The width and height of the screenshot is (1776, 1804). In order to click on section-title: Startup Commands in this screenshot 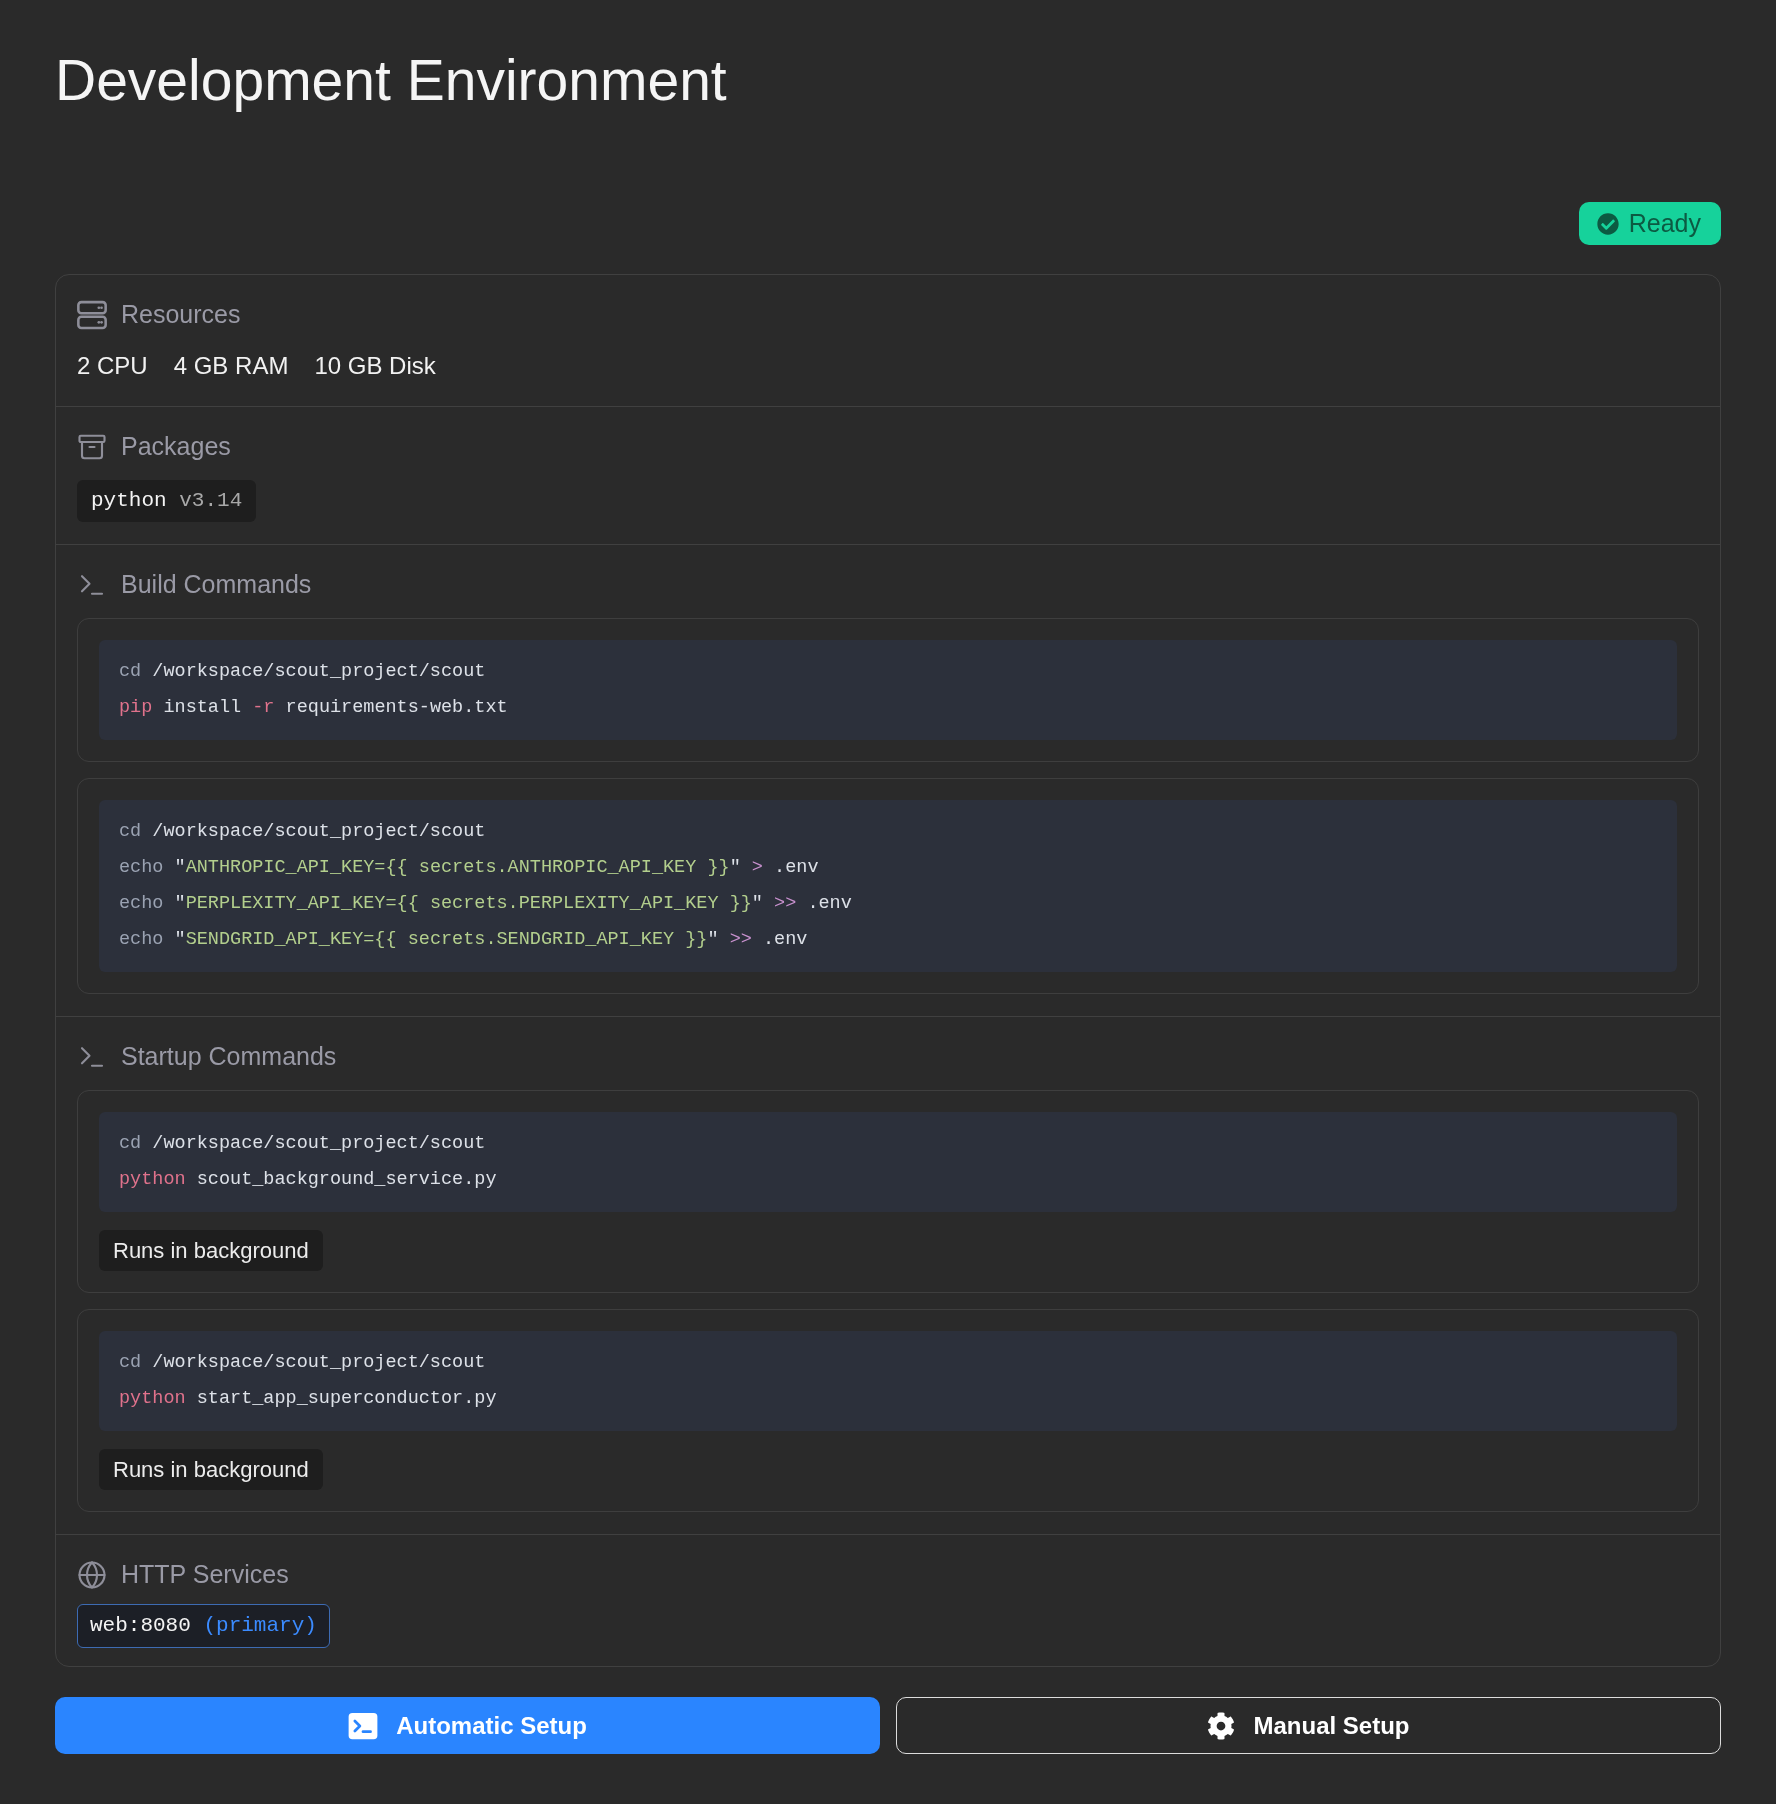, I will do `click(229, 1057)`.